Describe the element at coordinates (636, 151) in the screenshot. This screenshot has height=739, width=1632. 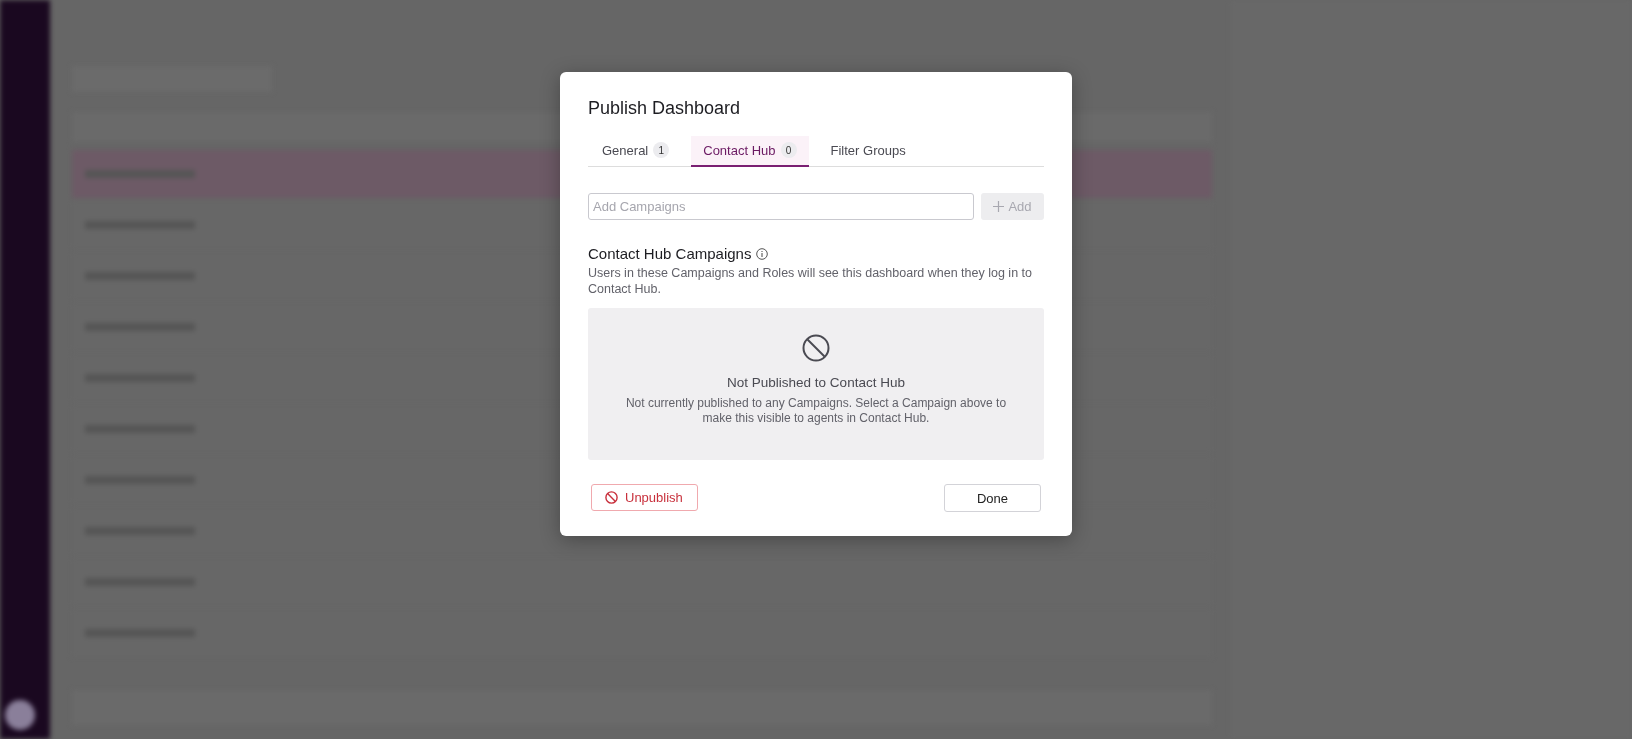
I see `tab: General 1` at that location.